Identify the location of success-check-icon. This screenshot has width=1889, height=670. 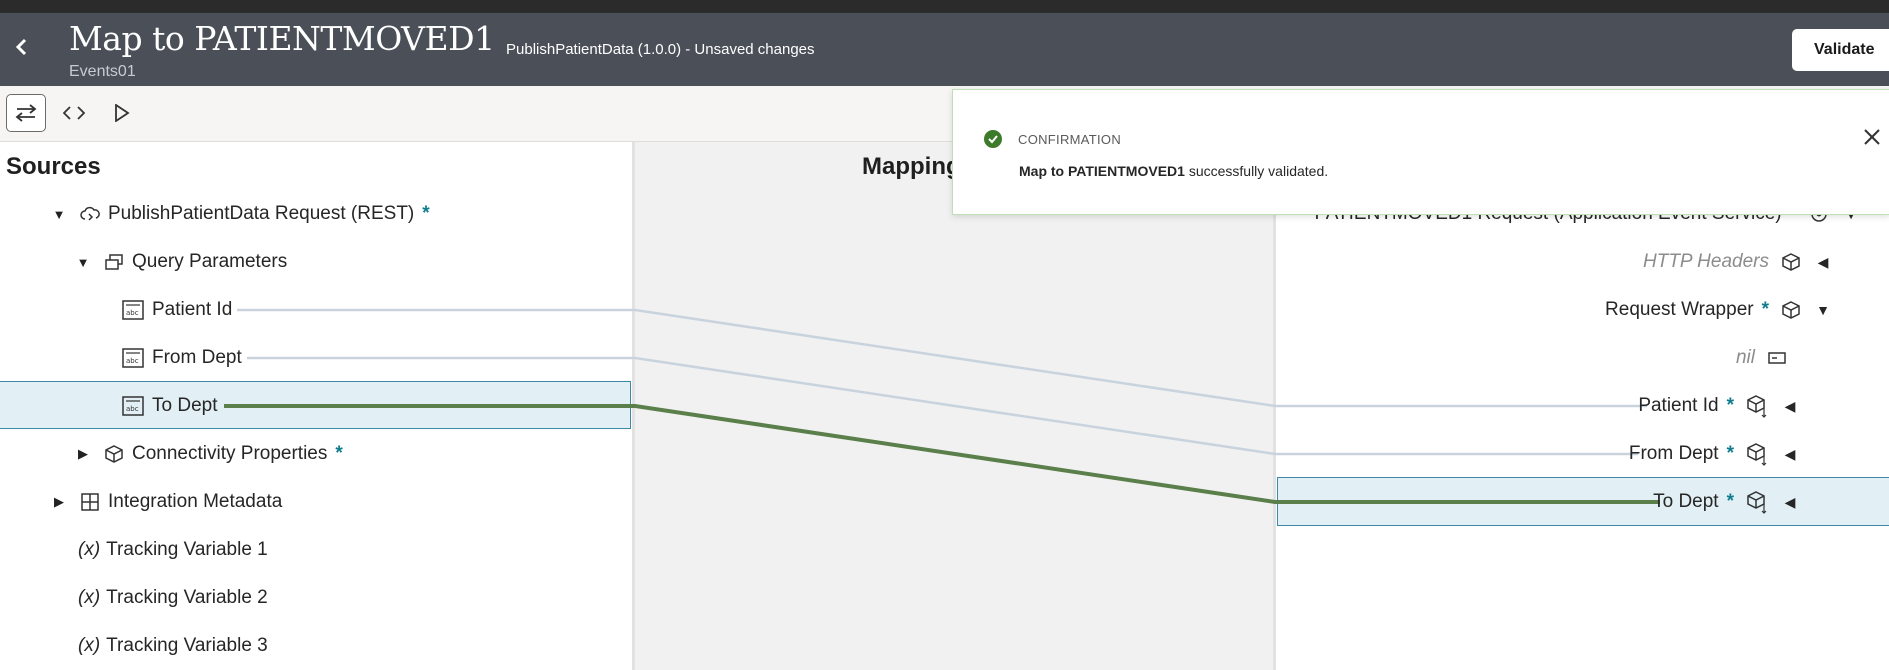
(993, 139).